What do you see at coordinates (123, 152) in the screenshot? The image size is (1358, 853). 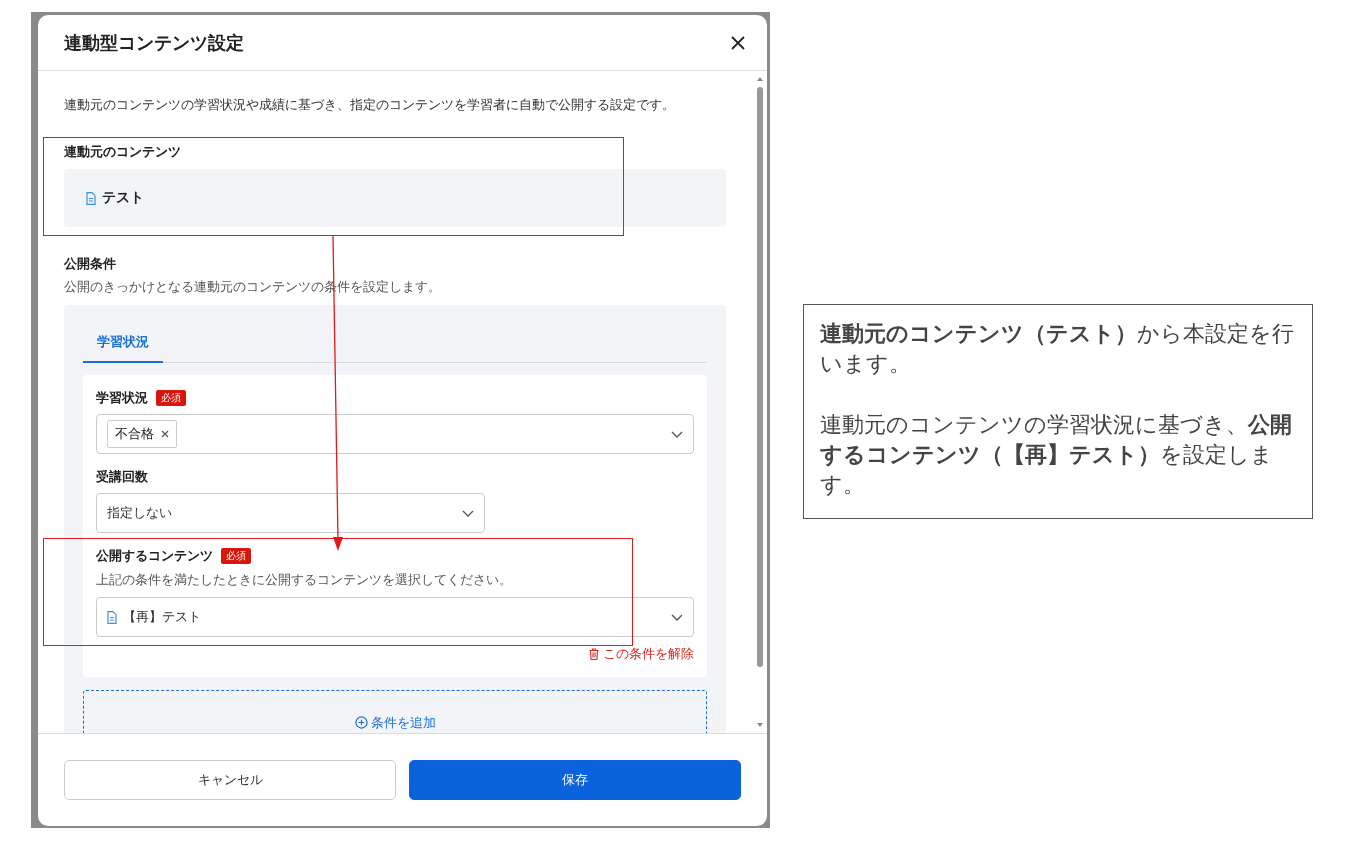 I see `section-label: 連動元のコンテンツ` at bounding box center [123, 152].